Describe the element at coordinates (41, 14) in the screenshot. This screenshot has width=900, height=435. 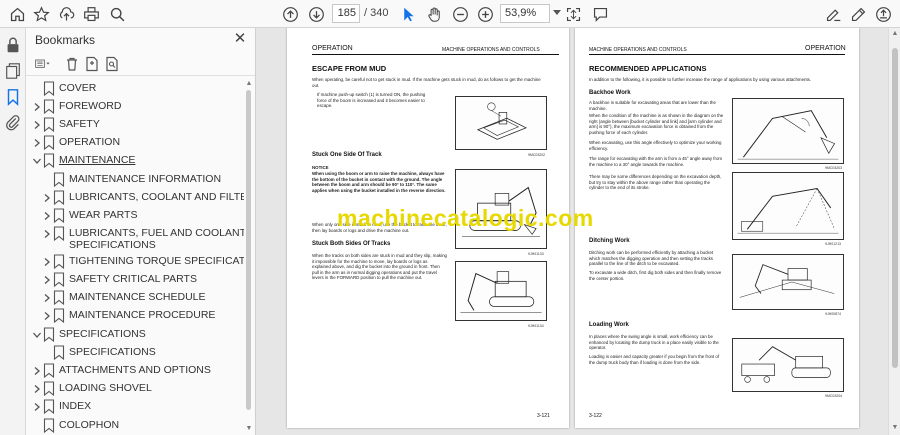
I see `star-icon` at that location.